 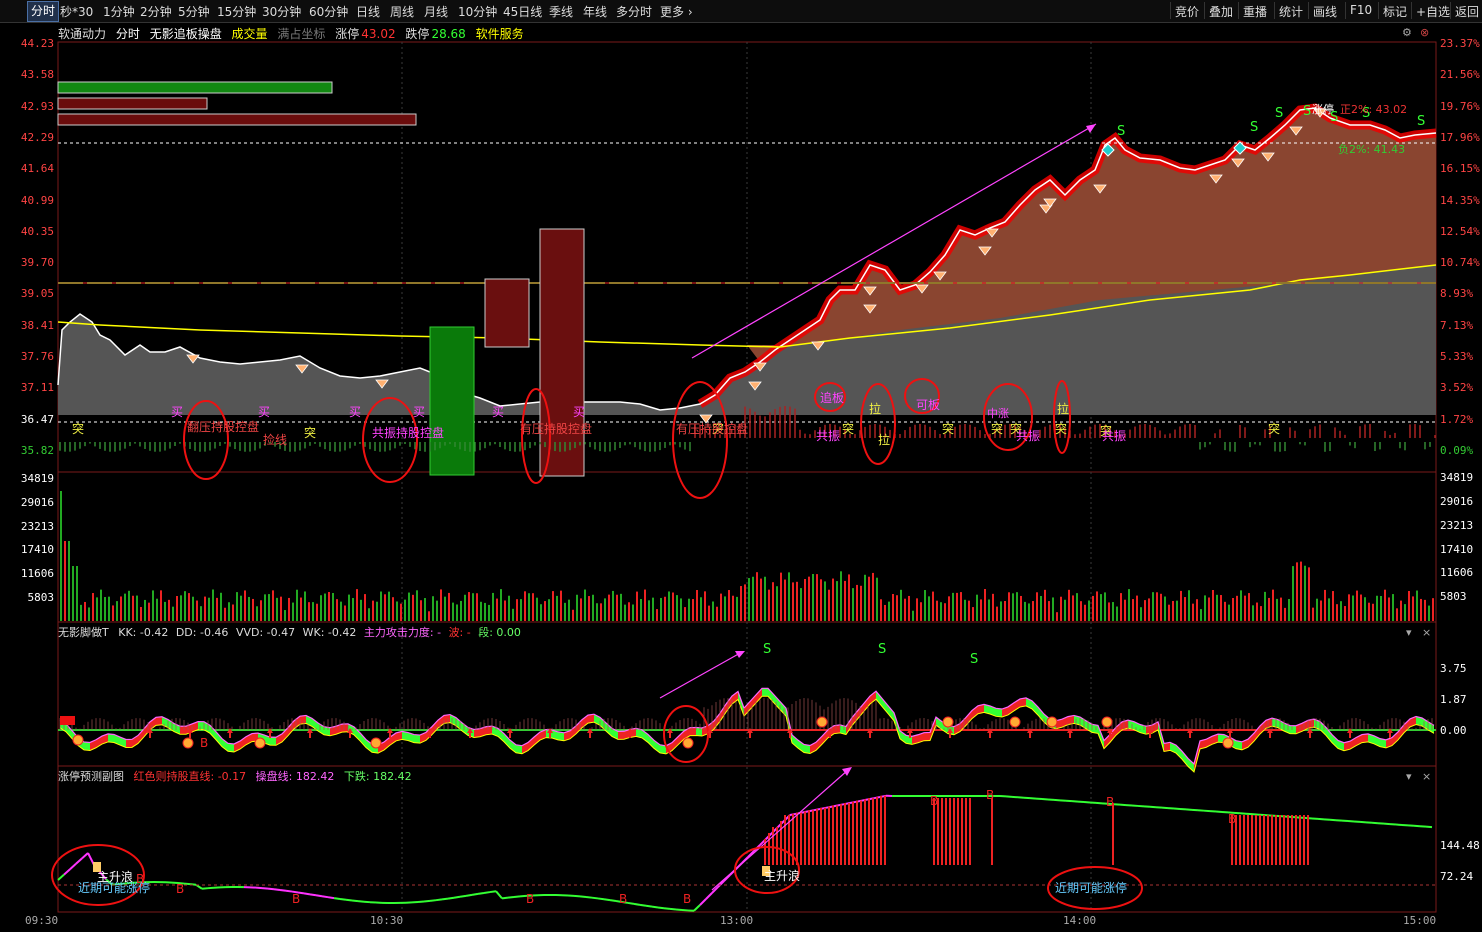 I want to click on la-signal: 拉, so click(x=875, y=409).